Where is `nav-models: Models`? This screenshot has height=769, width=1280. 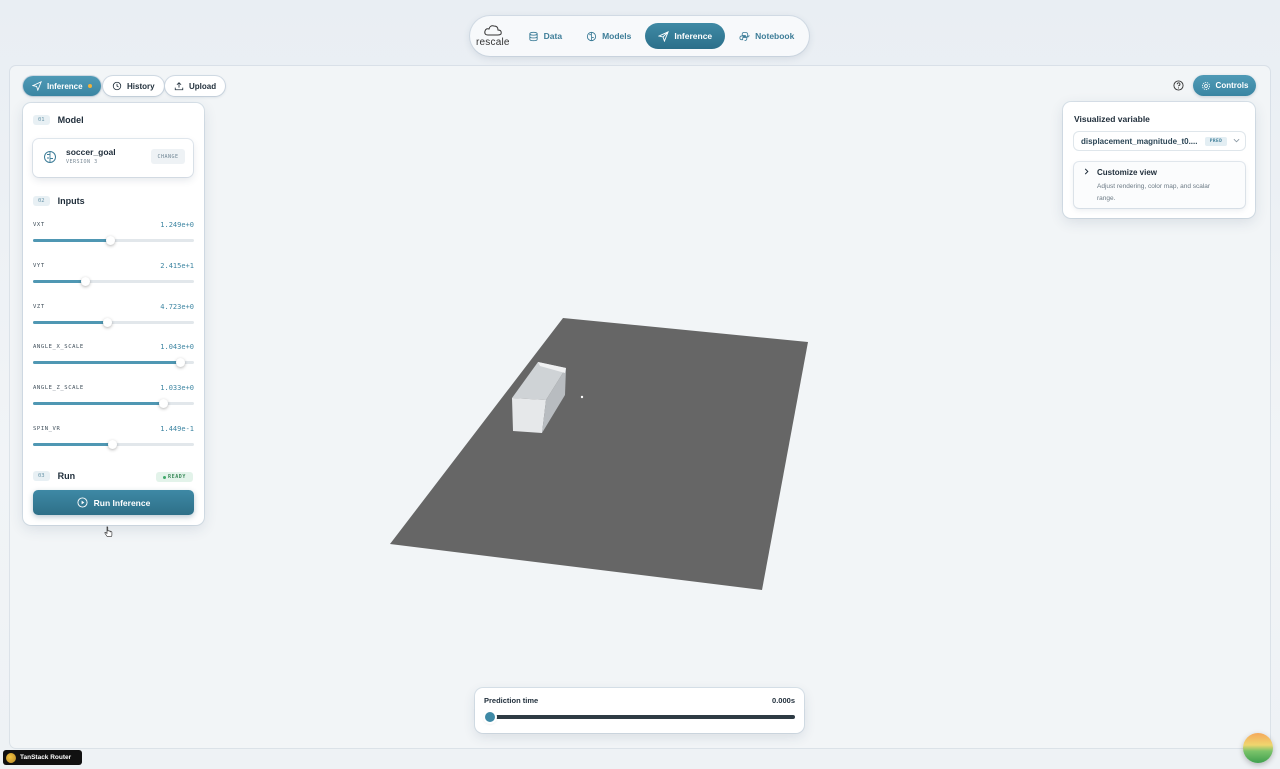
nav-models: Models is located at coordinates (608, 36).